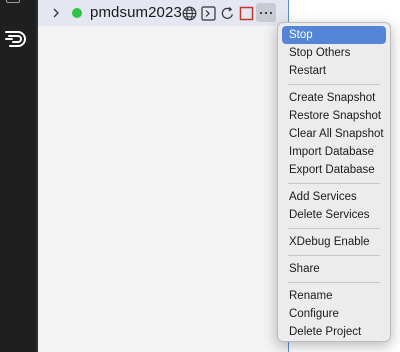 Image resolution: width=400 pixels, height=352 pixels. Describe the element at coordinates (136, 12) in the screenshot. I see `project-name: pmdsum2023` at that location.